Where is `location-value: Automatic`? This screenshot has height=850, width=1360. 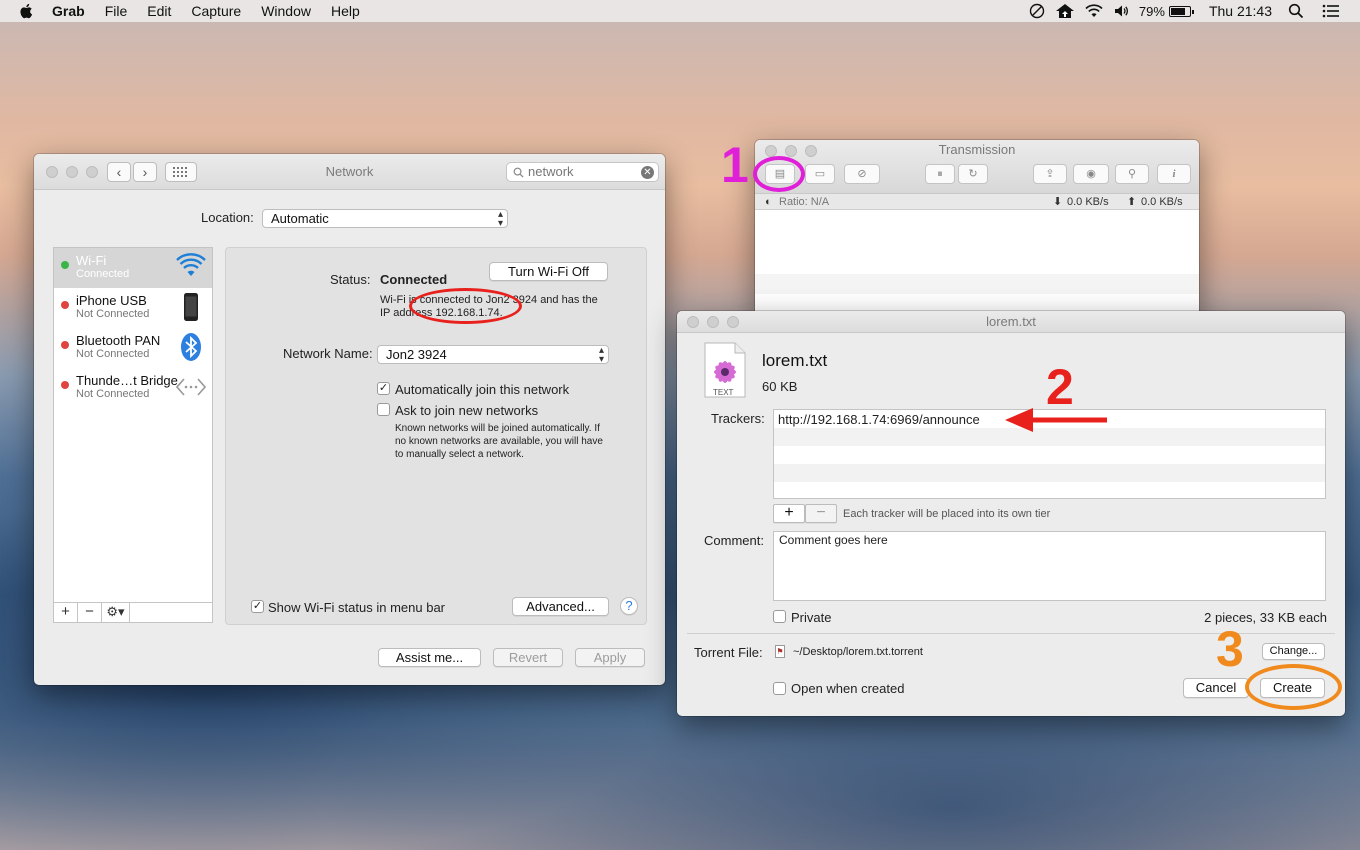 location-value: Automatic is located at coordinates (300, 218).